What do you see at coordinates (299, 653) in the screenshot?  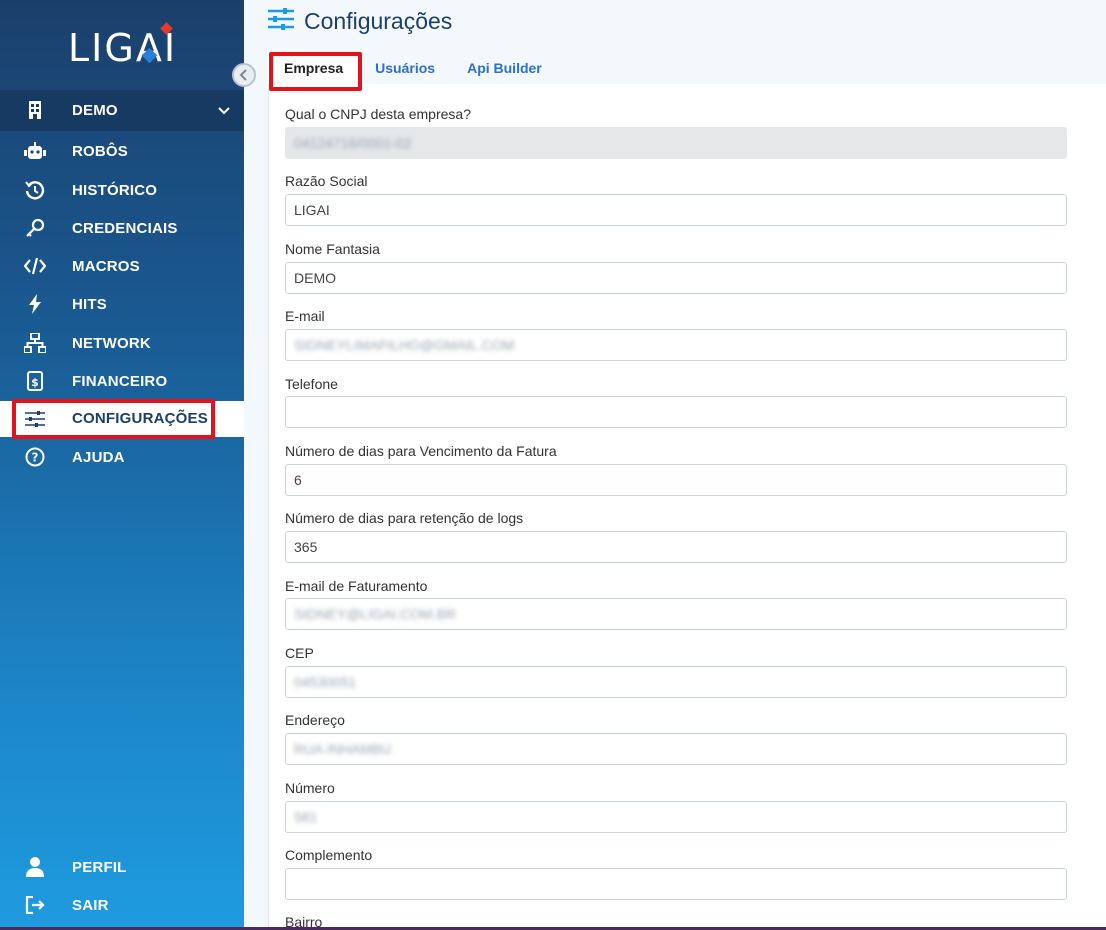 I see `field-label-cep: CEP` at bounding box center [299, 653].